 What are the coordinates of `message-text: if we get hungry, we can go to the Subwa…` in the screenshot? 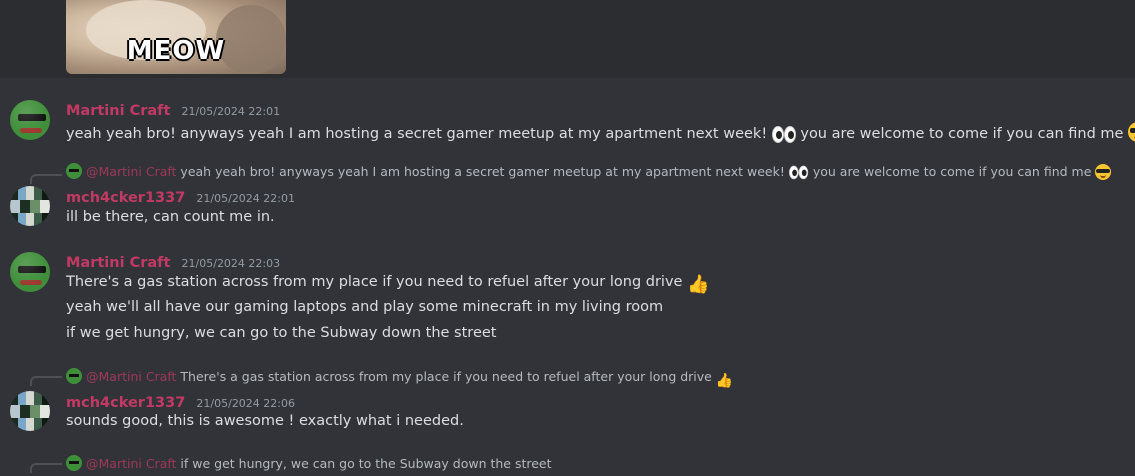 It's located at (281, 333).